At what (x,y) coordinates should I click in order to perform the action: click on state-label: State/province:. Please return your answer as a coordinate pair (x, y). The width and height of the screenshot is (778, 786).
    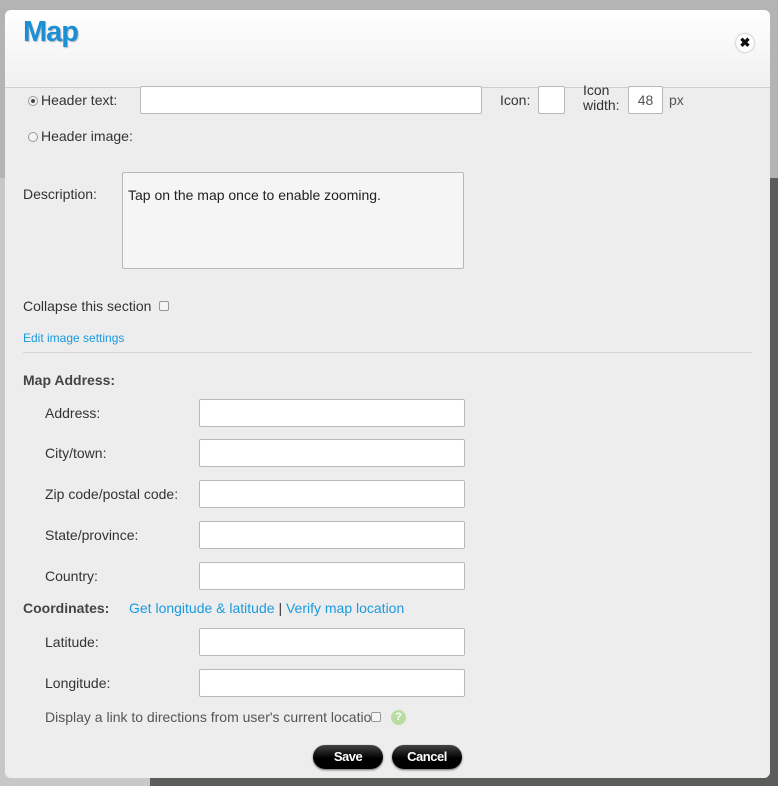
    Looking at the image, I should click on (92, 535).